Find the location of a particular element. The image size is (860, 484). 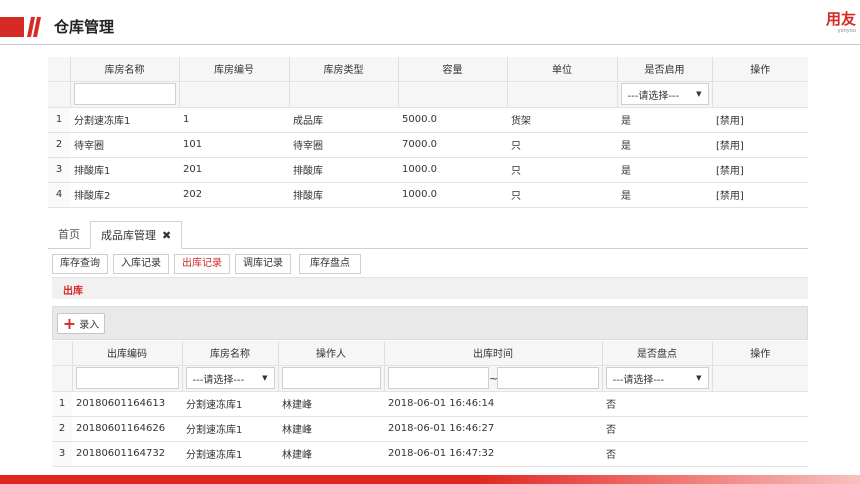

subtab-stocktake: 库存盘点 is located at coordinates (330, 264).